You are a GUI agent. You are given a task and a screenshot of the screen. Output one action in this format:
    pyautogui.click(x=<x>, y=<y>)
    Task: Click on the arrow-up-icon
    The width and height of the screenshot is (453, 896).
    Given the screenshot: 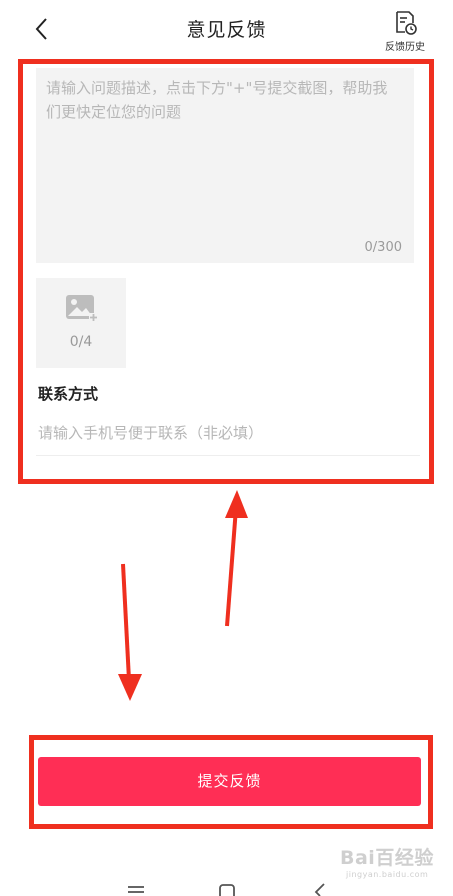 What is the action you would take?
    pyautogui.click(x=236, y=558)
    